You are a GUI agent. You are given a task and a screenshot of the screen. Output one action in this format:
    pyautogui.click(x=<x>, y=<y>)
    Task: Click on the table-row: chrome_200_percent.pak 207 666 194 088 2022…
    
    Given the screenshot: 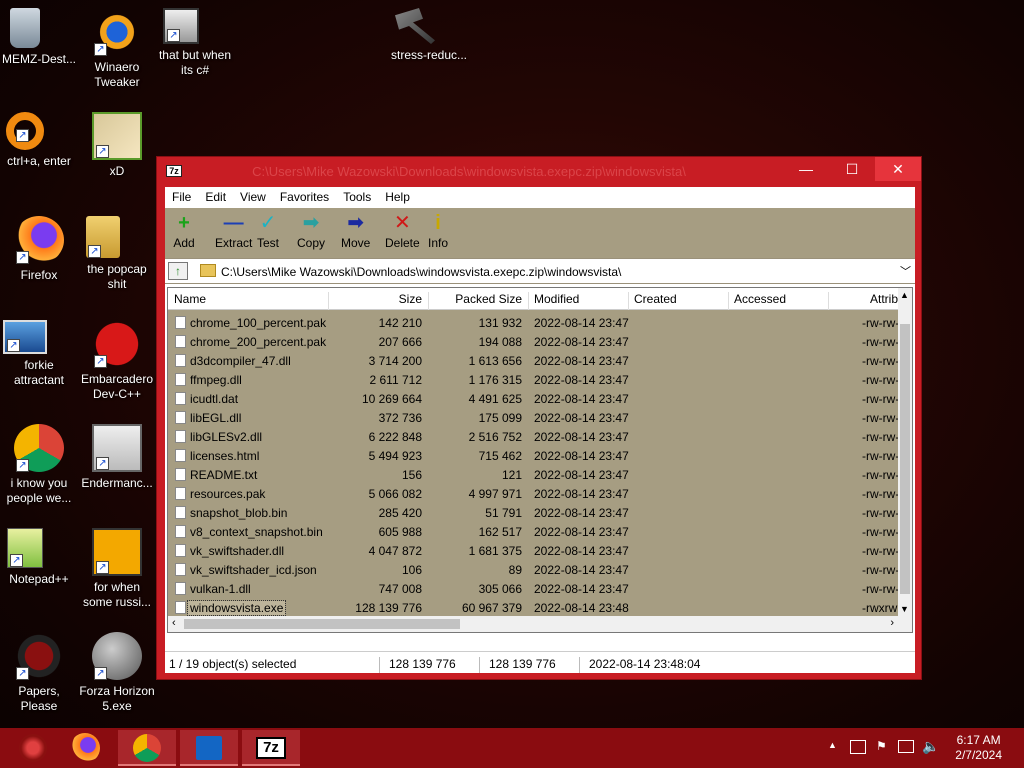 What is the action you would take?
    pyautogui.click(x=535, y=341)
    